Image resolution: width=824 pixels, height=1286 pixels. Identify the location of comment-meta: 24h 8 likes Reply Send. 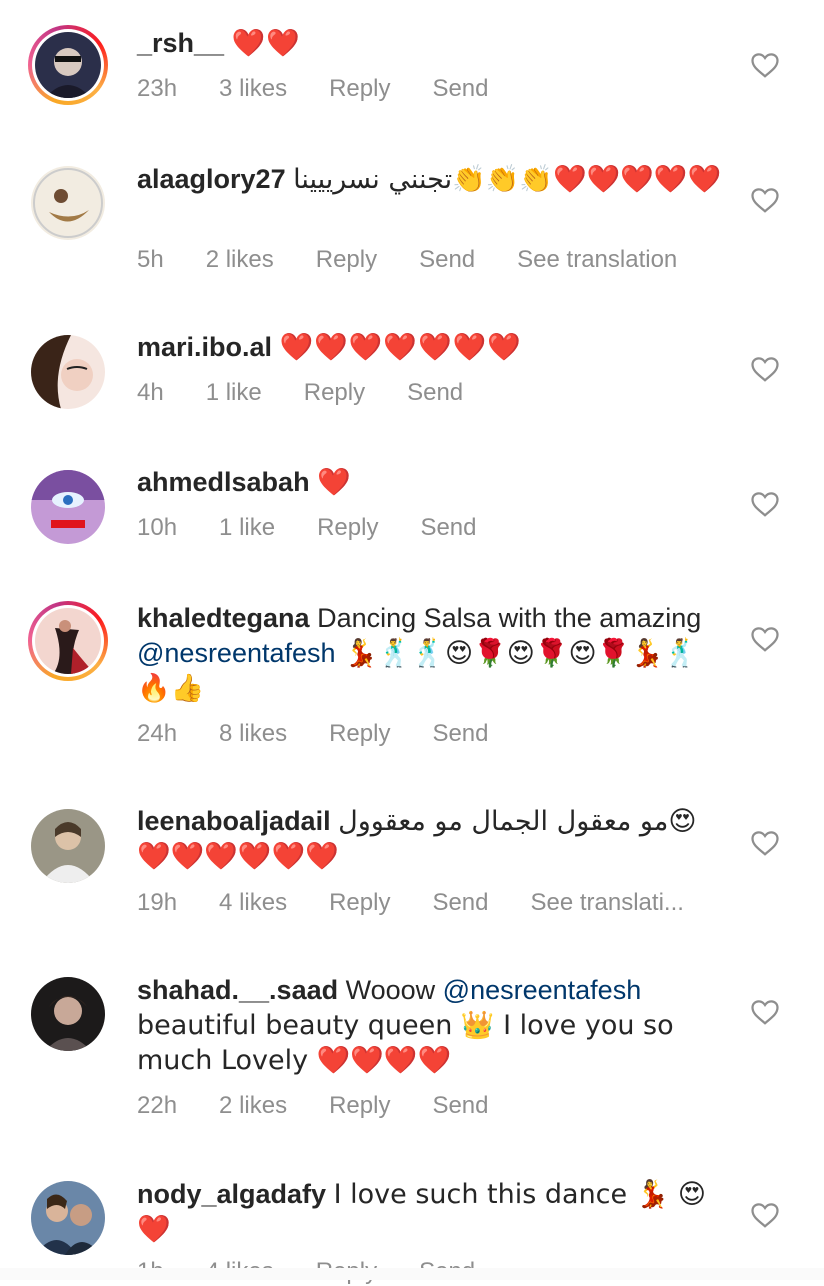
(334, 734).